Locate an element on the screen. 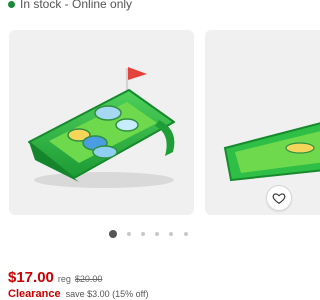 This screenshot has width=320, height=300. heart-icon is located at coordinates (279, 198).